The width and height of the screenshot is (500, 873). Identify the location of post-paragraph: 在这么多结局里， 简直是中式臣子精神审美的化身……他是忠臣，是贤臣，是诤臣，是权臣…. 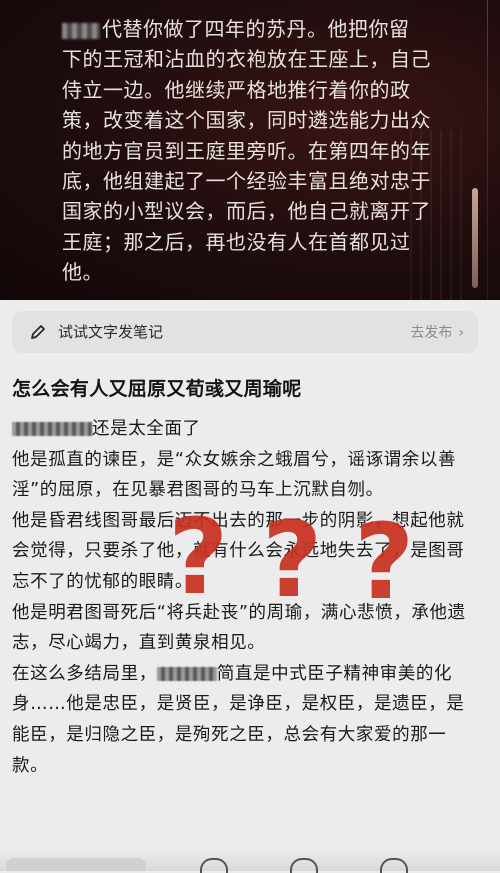
(238, 719).